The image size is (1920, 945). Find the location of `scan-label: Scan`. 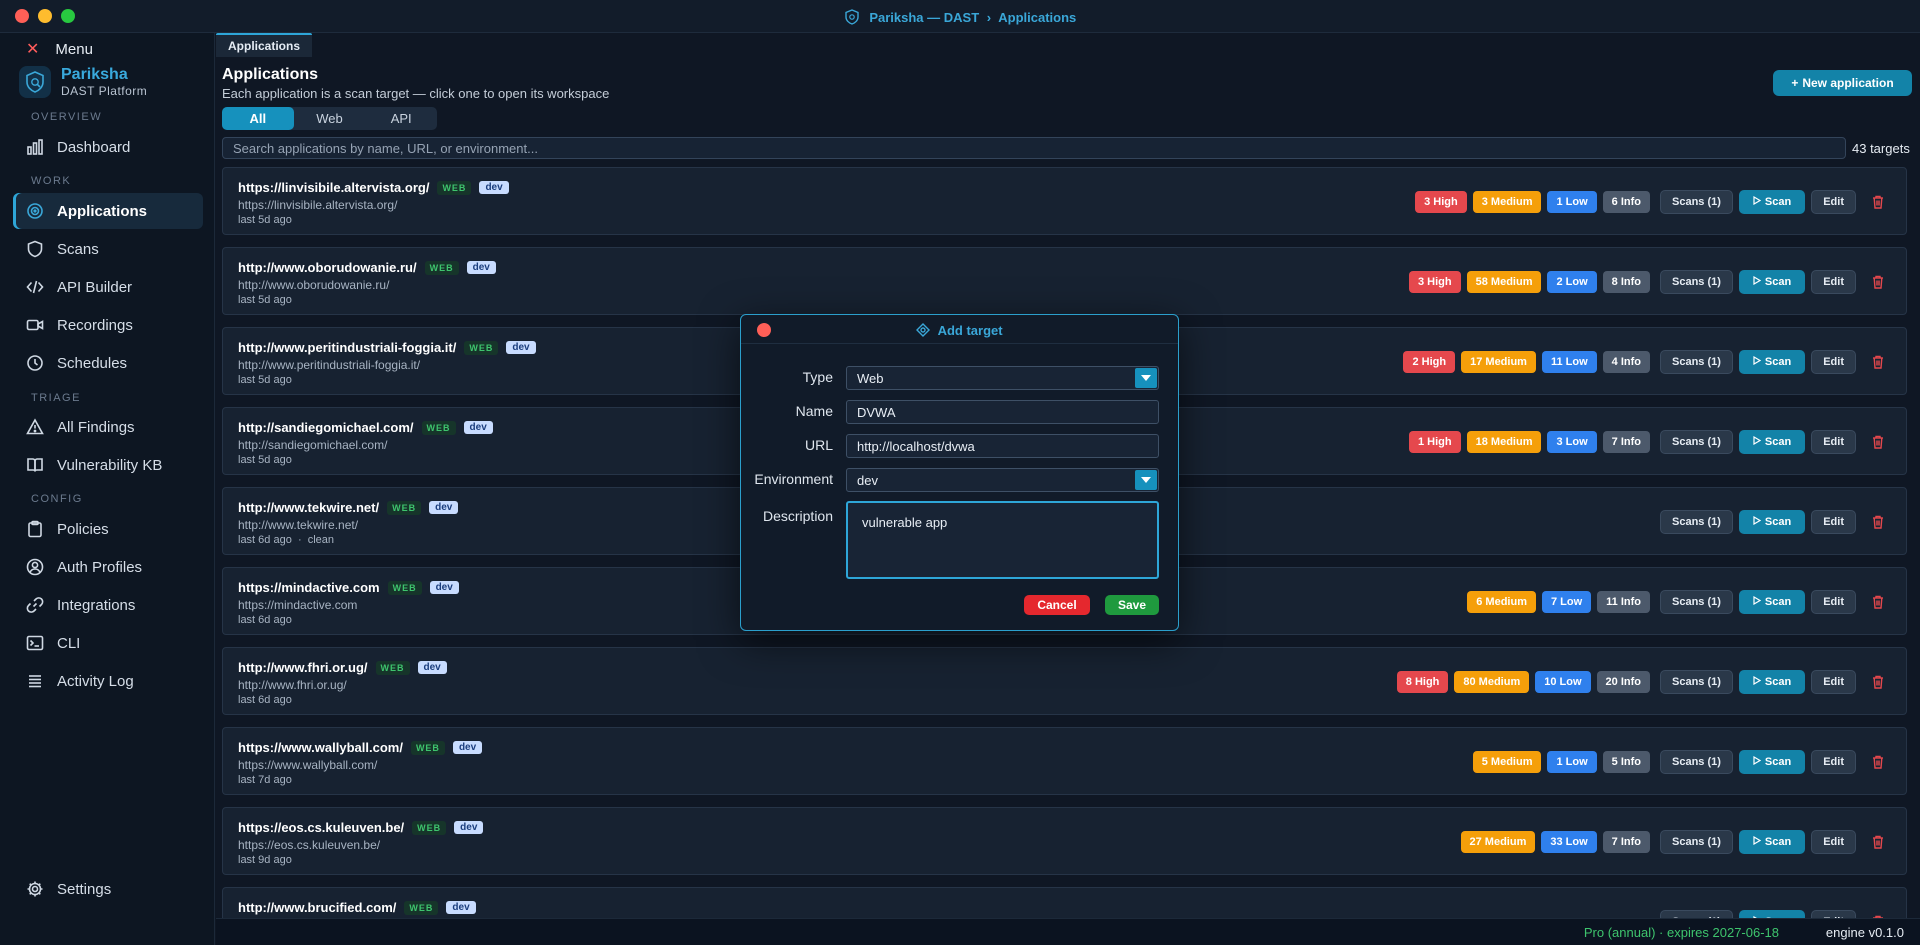

scan-label: Scan is located at coordinates (1778, 762).